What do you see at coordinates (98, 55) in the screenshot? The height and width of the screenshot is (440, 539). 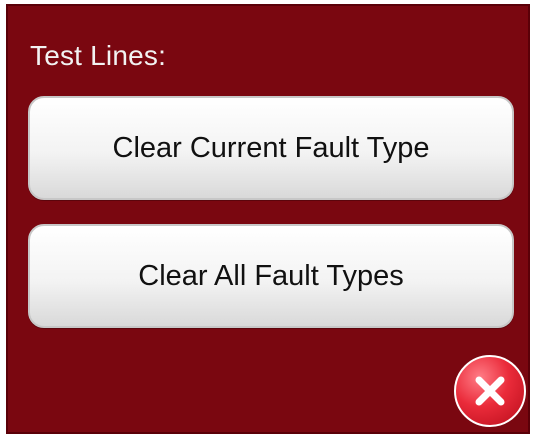 I see `dialog-title: Test Lines:` at bounding box center [98, 55].